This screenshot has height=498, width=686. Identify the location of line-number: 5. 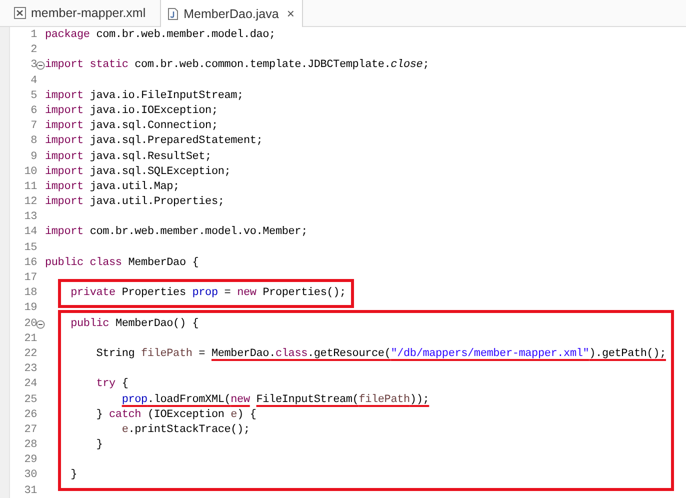
(33, 96).